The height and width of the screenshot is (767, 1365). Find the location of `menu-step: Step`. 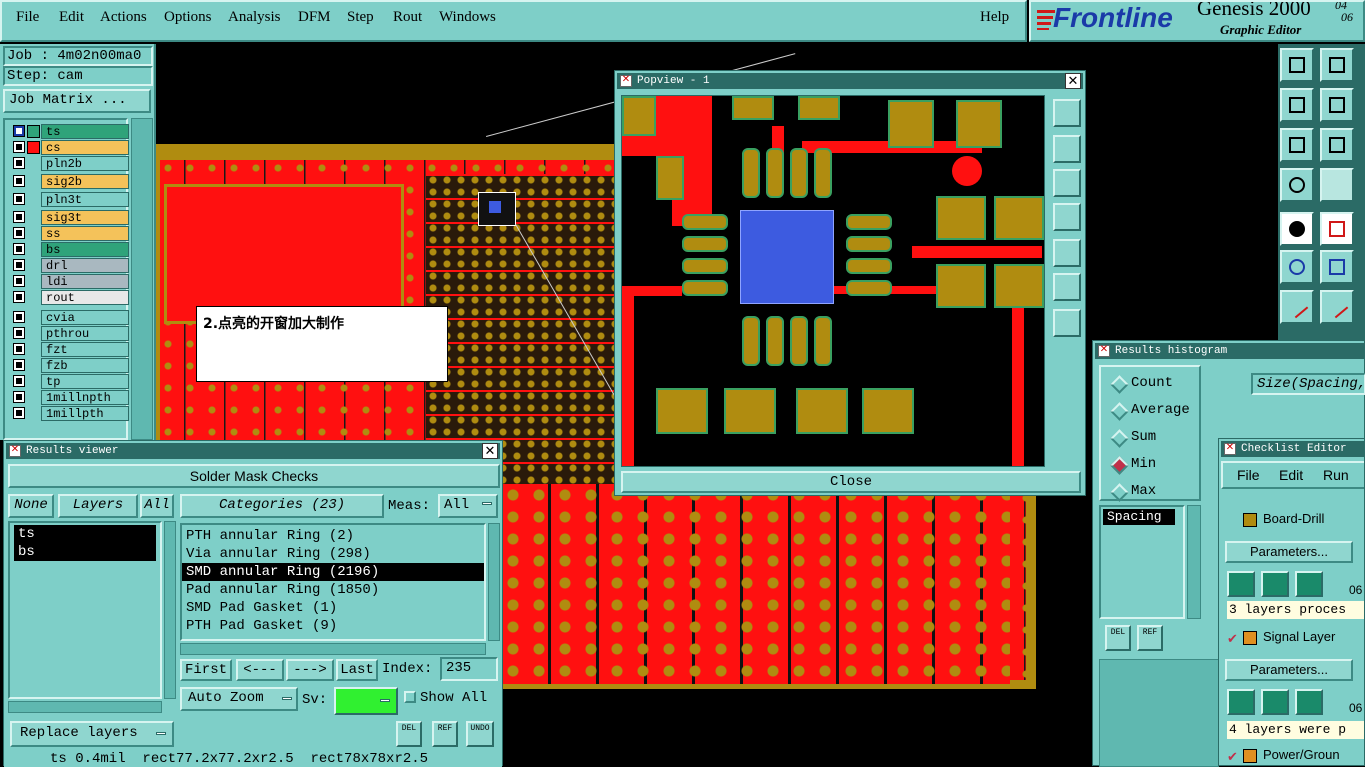

menu-step: Step is located at coordinates (360, 17).